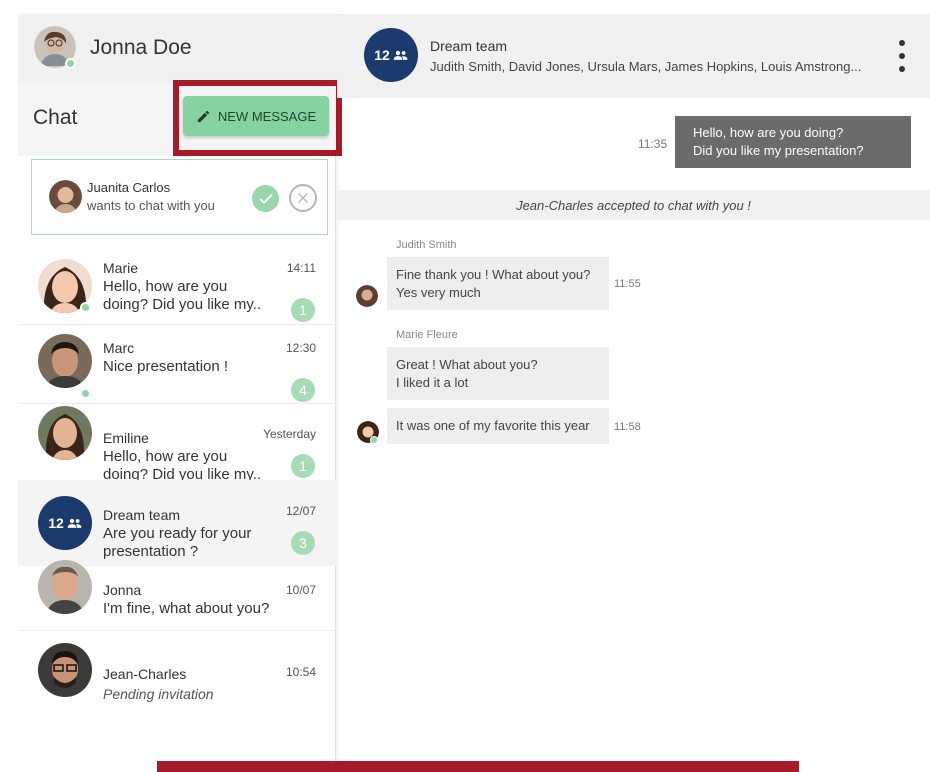  I want to click on conversation-name: Dream team, so click(142, 515).